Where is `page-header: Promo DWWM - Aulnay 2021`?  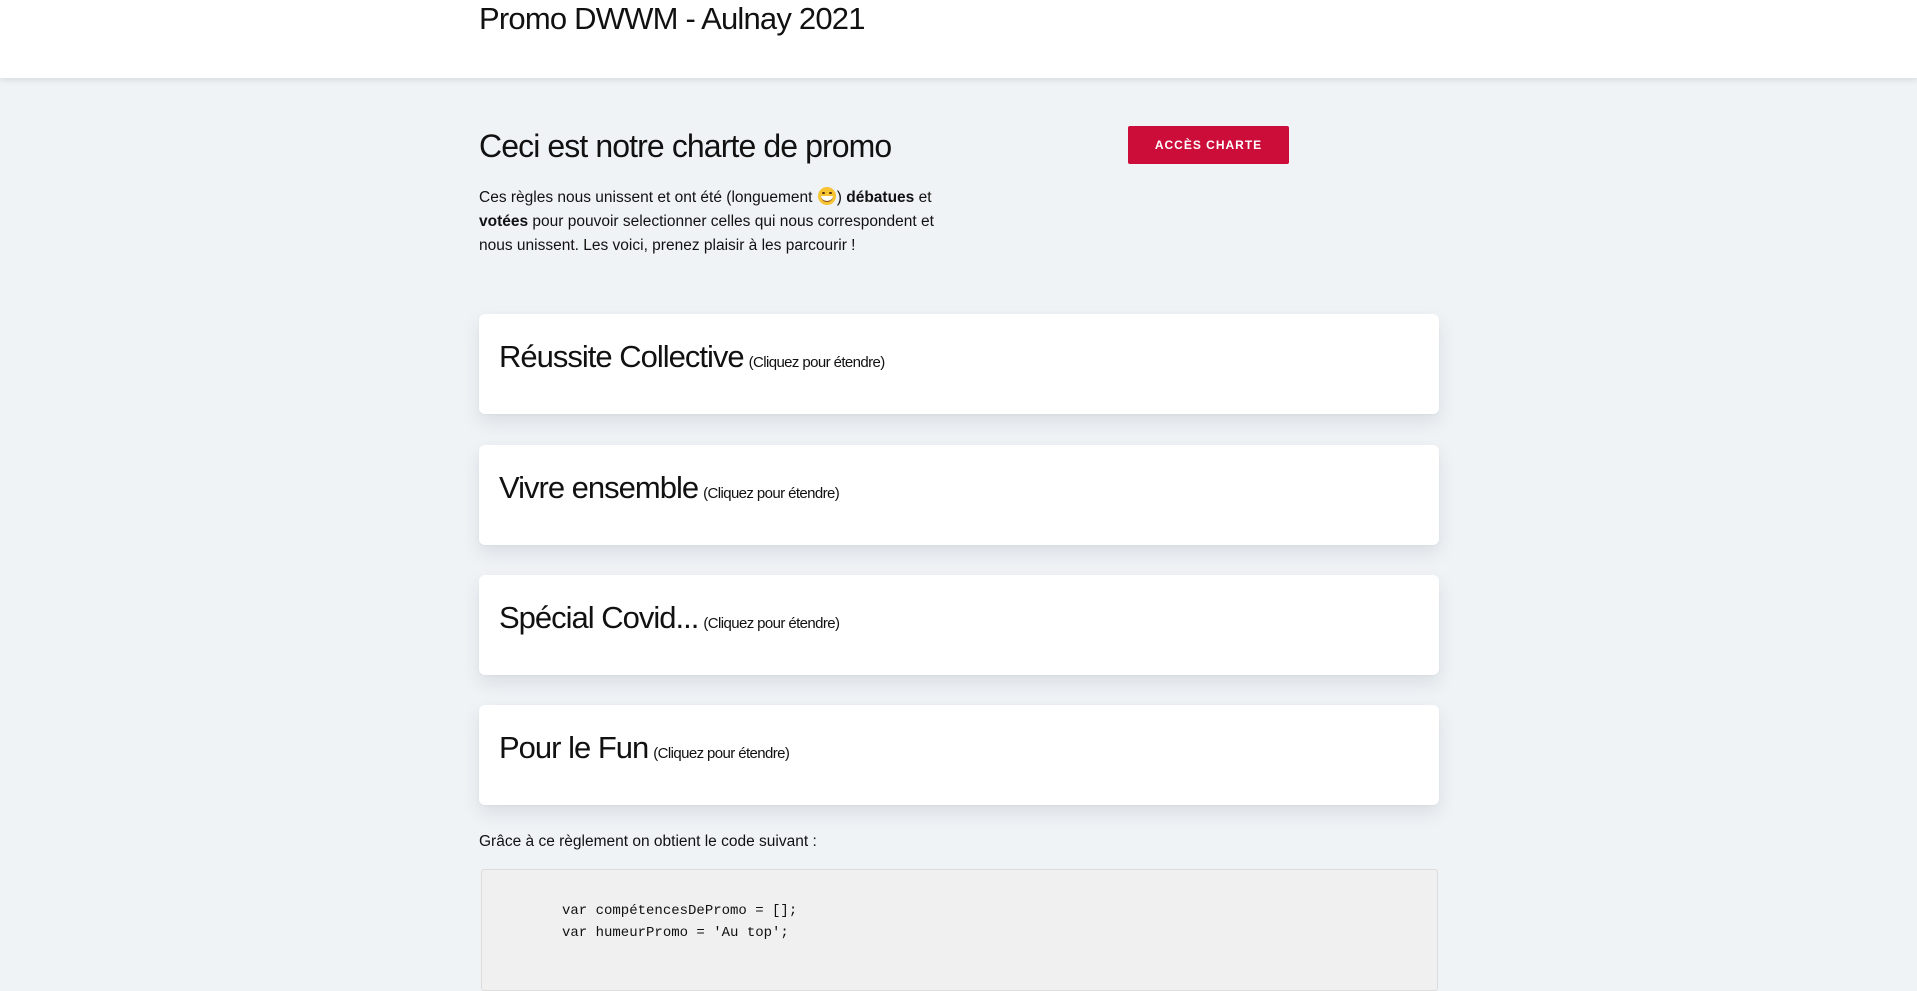
page-header: Promo DWWM - Aulnay 2021 is located at coordinates (958, 39).